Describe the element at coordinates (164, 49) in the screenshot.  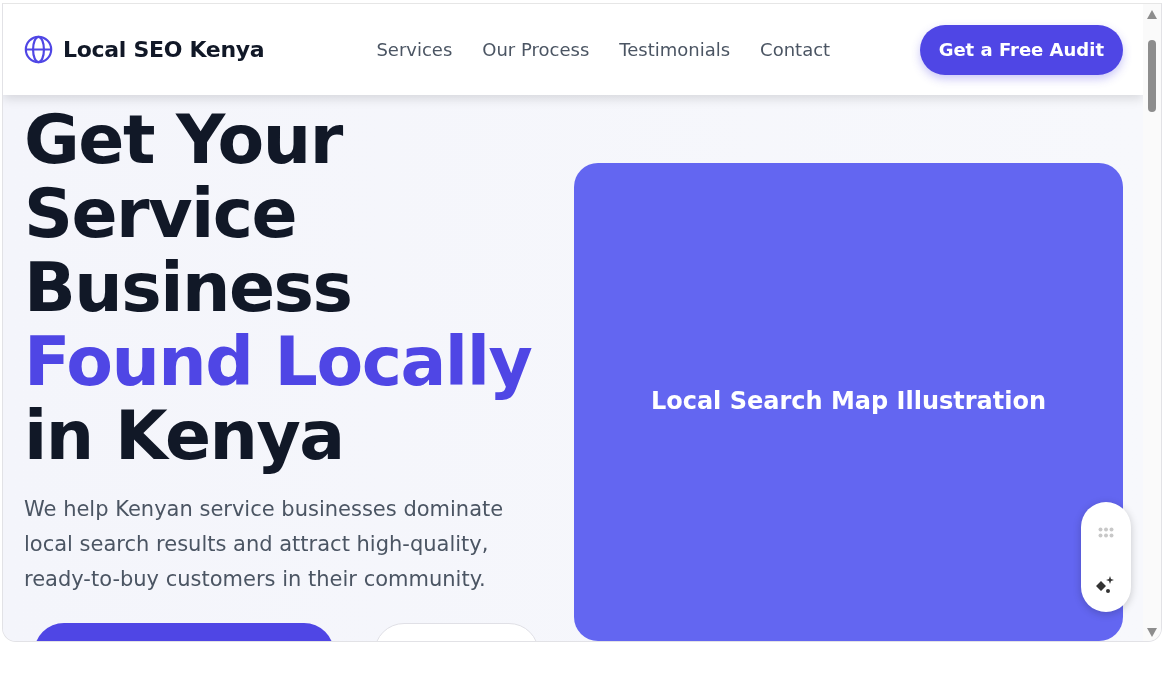
I see `brand-name: Local SEO Kenya` at that location.